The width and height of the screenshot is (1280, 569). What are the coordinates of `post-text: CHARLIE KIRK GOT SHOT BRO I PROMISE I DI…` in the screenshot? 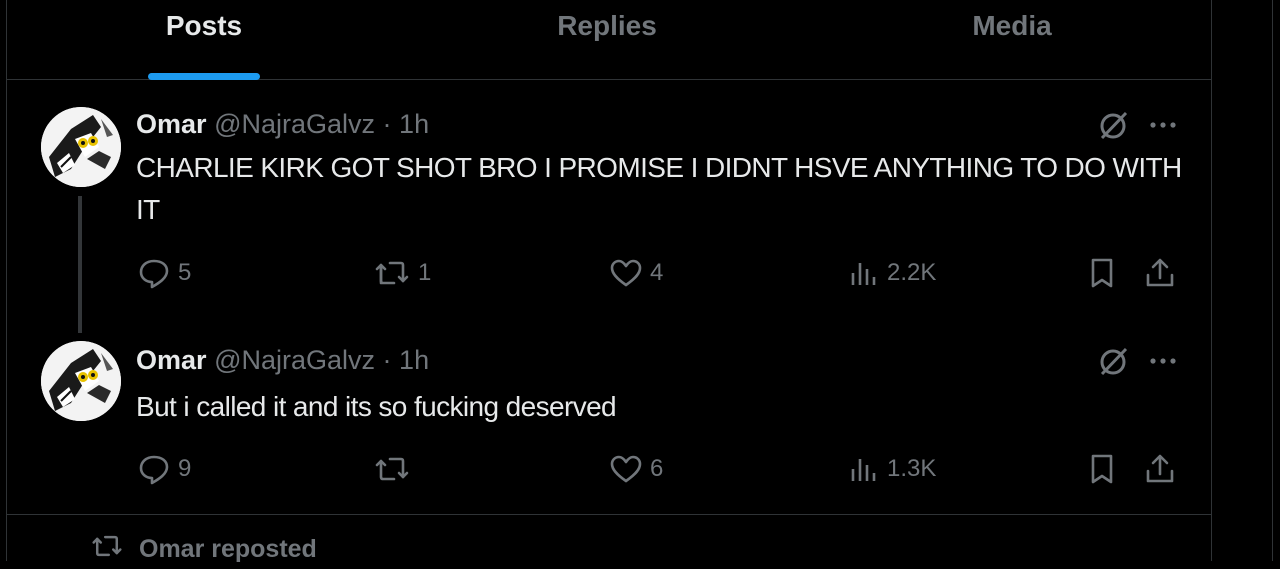 It's located at (659, 188).